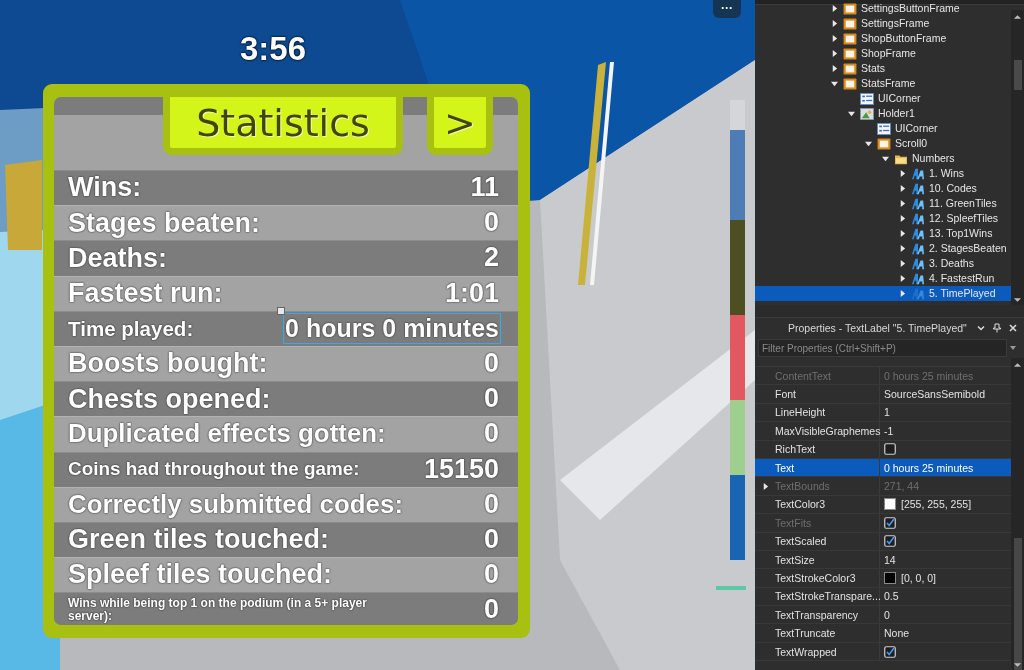  Describe the element at coordinates (883, 113) in the screenshot. I see `tree-item: Holder1` at that location.